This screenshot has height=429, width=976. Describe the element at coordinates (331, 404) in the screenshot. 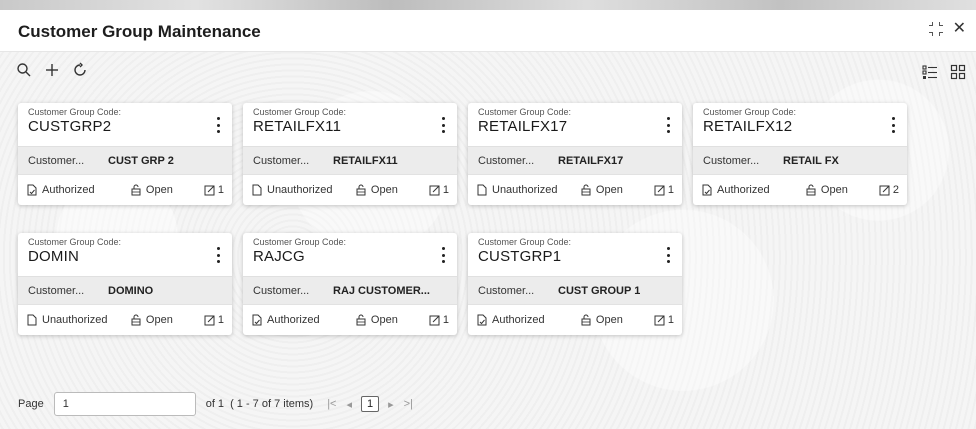

I see `first-page-button: |<` at that location.